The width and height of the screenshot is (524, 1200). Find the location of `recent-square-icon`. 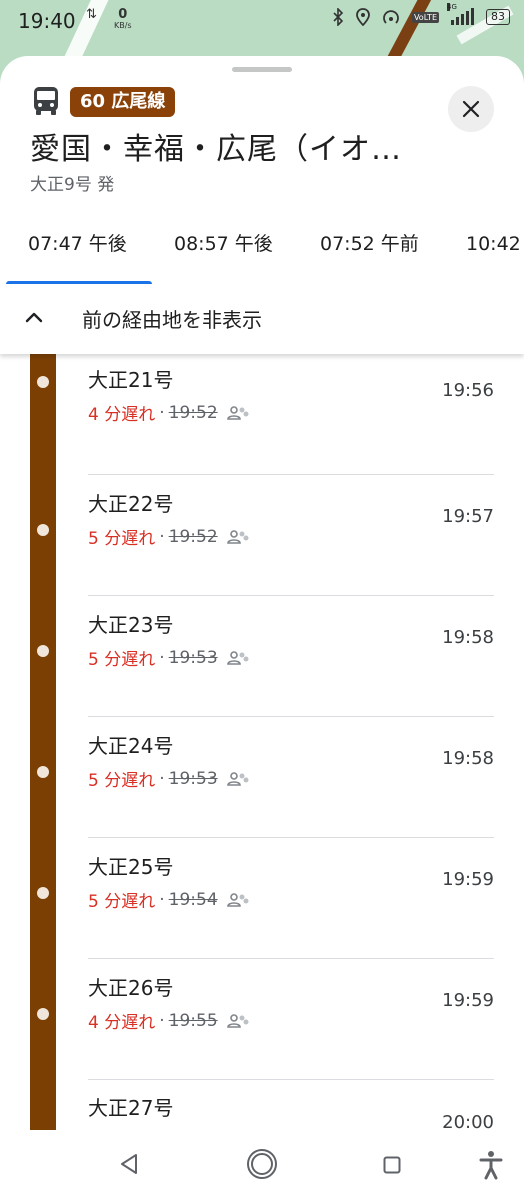

recent-square-icon is located at coordinates (392, 1165).